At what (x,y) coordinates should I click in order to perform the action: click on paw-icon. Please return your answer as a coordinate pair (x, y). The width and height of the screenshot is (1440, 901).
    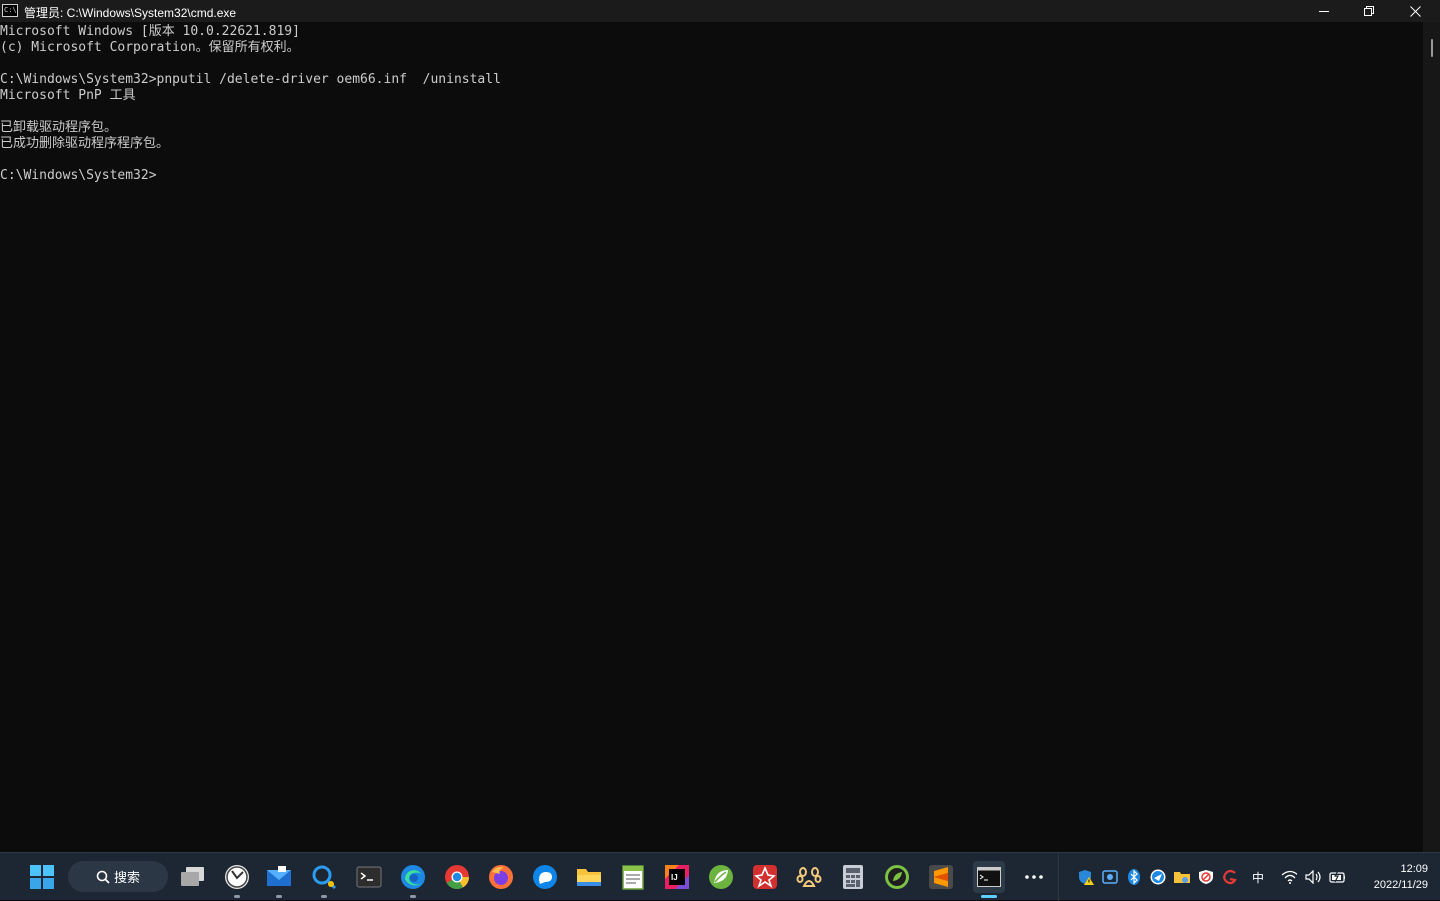
    Looking at the image, I should click on (809, 877).